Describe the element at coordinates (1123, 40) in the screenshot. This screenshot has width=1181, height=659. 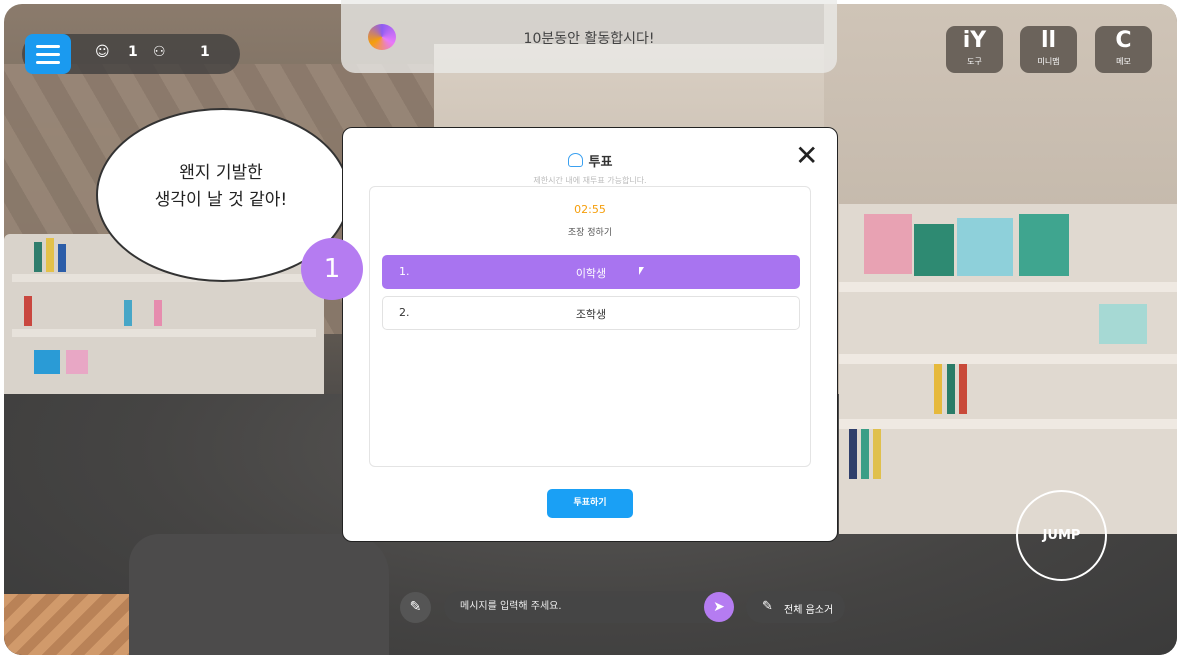
I see `memo-icon: C` at that location.